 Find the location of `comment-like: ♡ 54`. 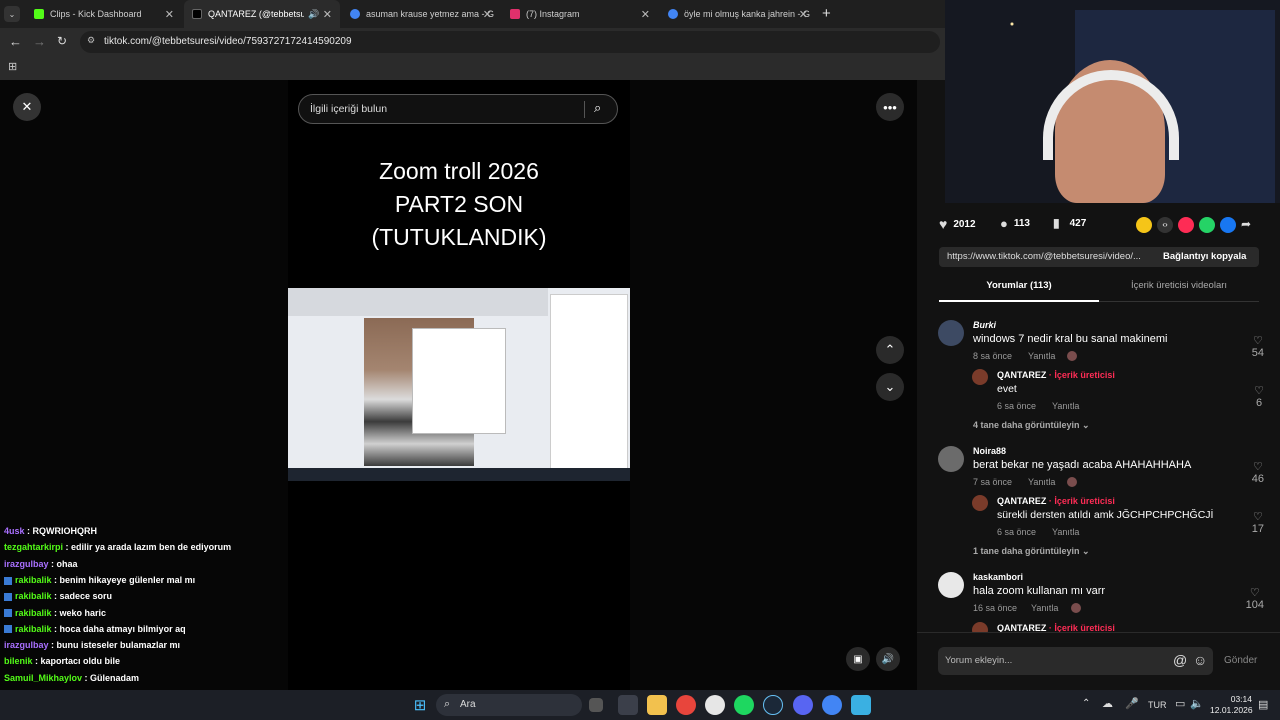

comment-like: ♡ 54 is located at coordinates (1258, 346).